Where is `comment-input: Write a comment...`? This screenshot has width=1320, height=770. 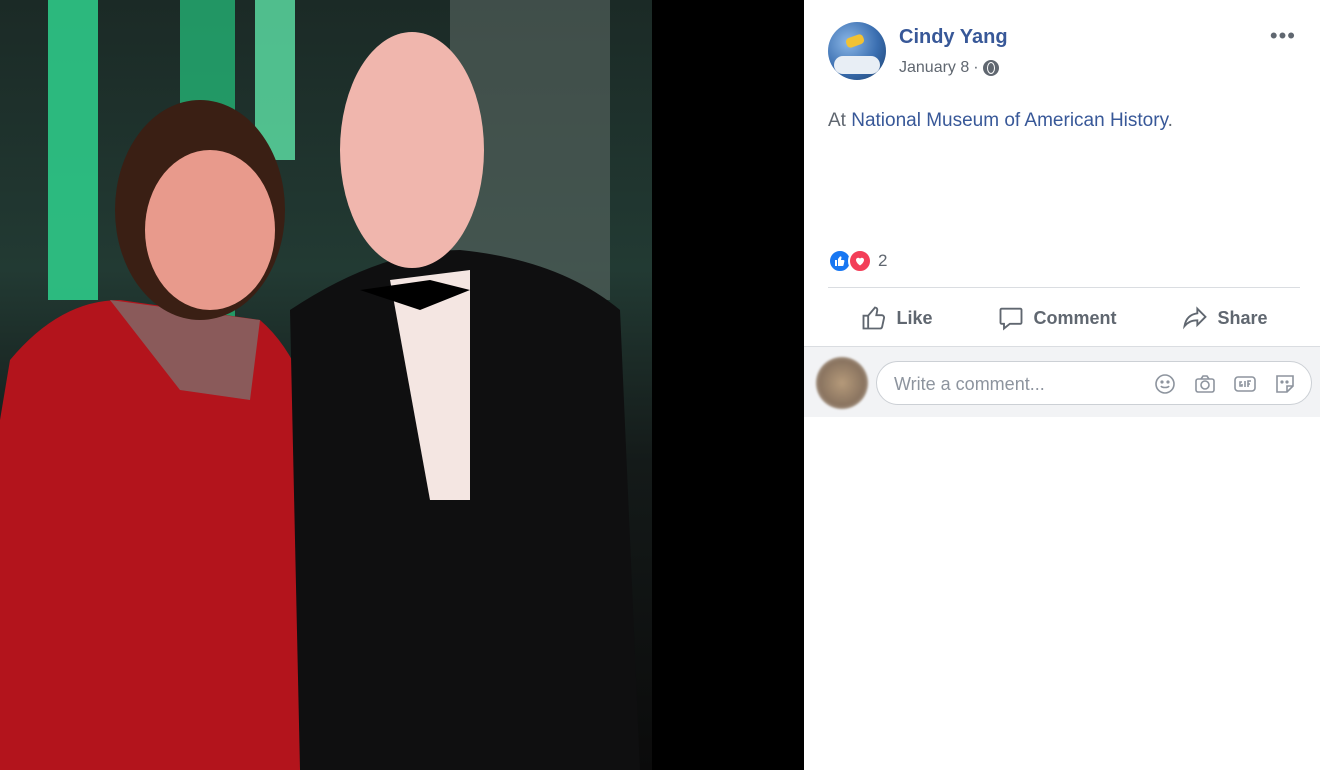 comment-input: Write a comment... is located at coordinates (1094, 383).